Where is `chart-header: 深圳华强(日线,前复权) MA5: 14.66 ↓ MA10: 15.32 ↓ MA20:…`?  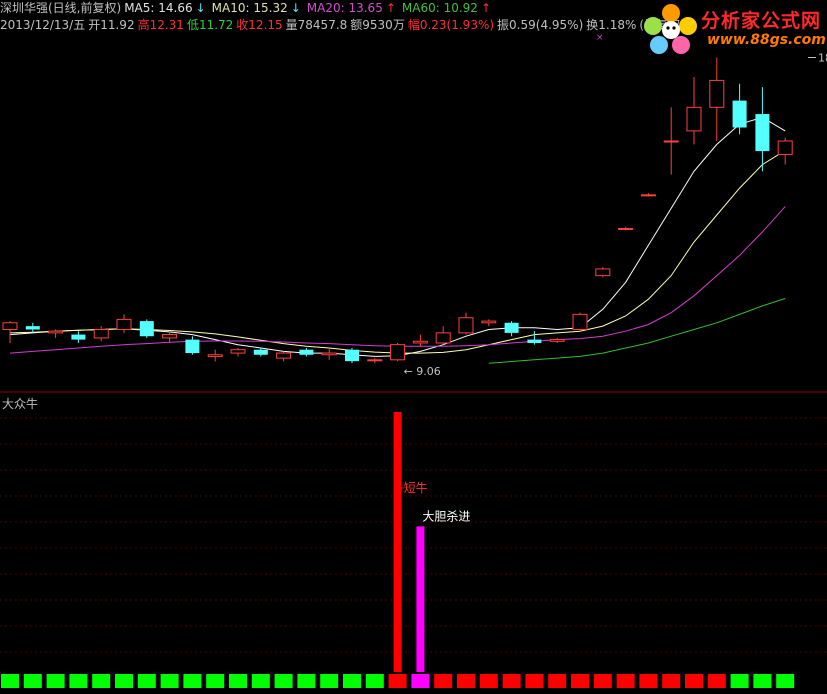
chart-header: 深圳华强(日线,前复权) MA5: 14.66 ↓ MA10: 15.32 ↓ MA20:… is located at coordinates (342, 18).